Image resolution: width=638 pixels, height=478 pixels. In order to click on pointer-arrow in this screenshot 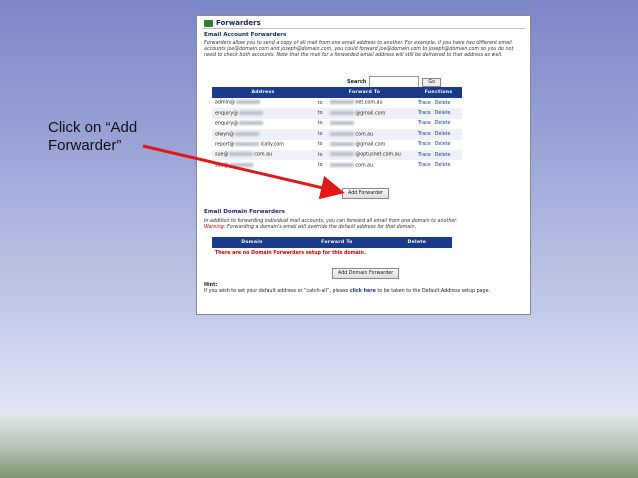, I will do `click(243, 172)`.